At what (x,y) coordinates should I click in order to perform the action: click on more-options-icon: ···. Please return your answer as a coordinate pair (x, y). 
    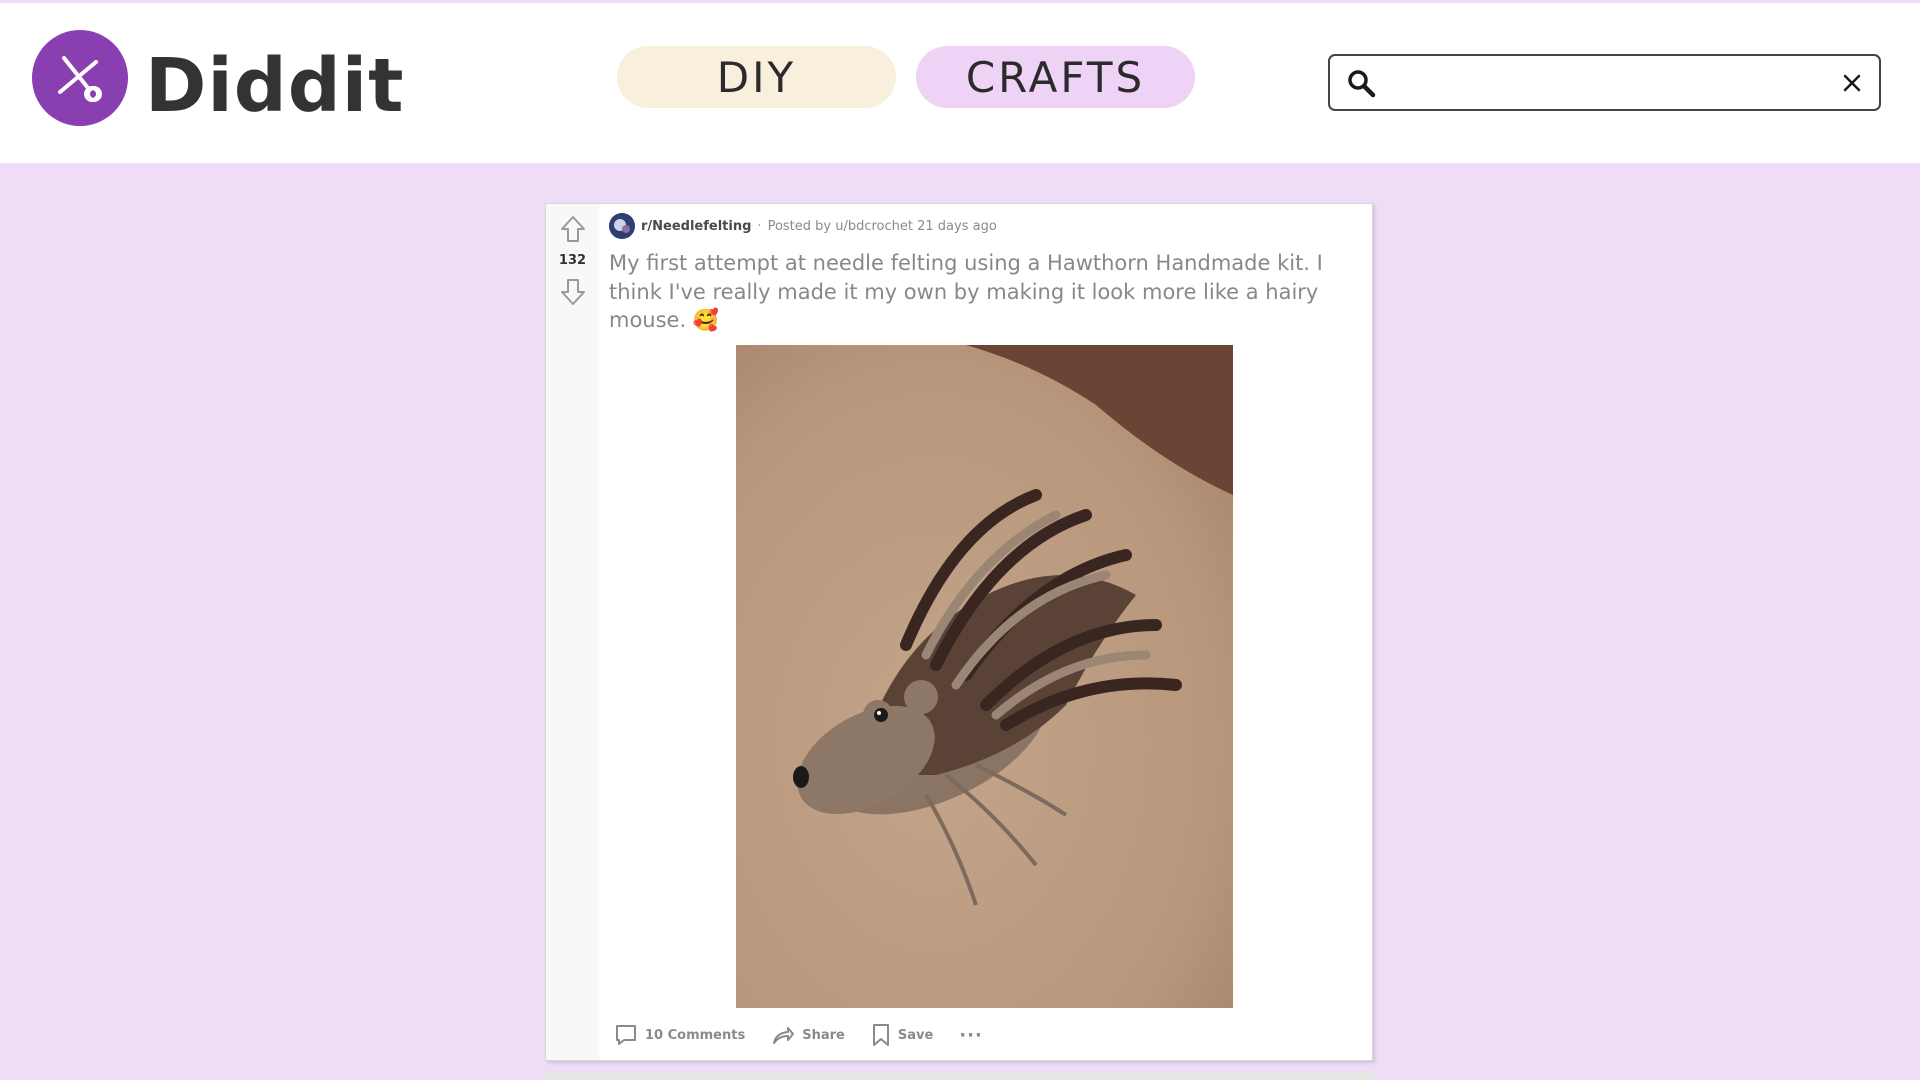
    Looking at the image, I should click on (971, 1035).